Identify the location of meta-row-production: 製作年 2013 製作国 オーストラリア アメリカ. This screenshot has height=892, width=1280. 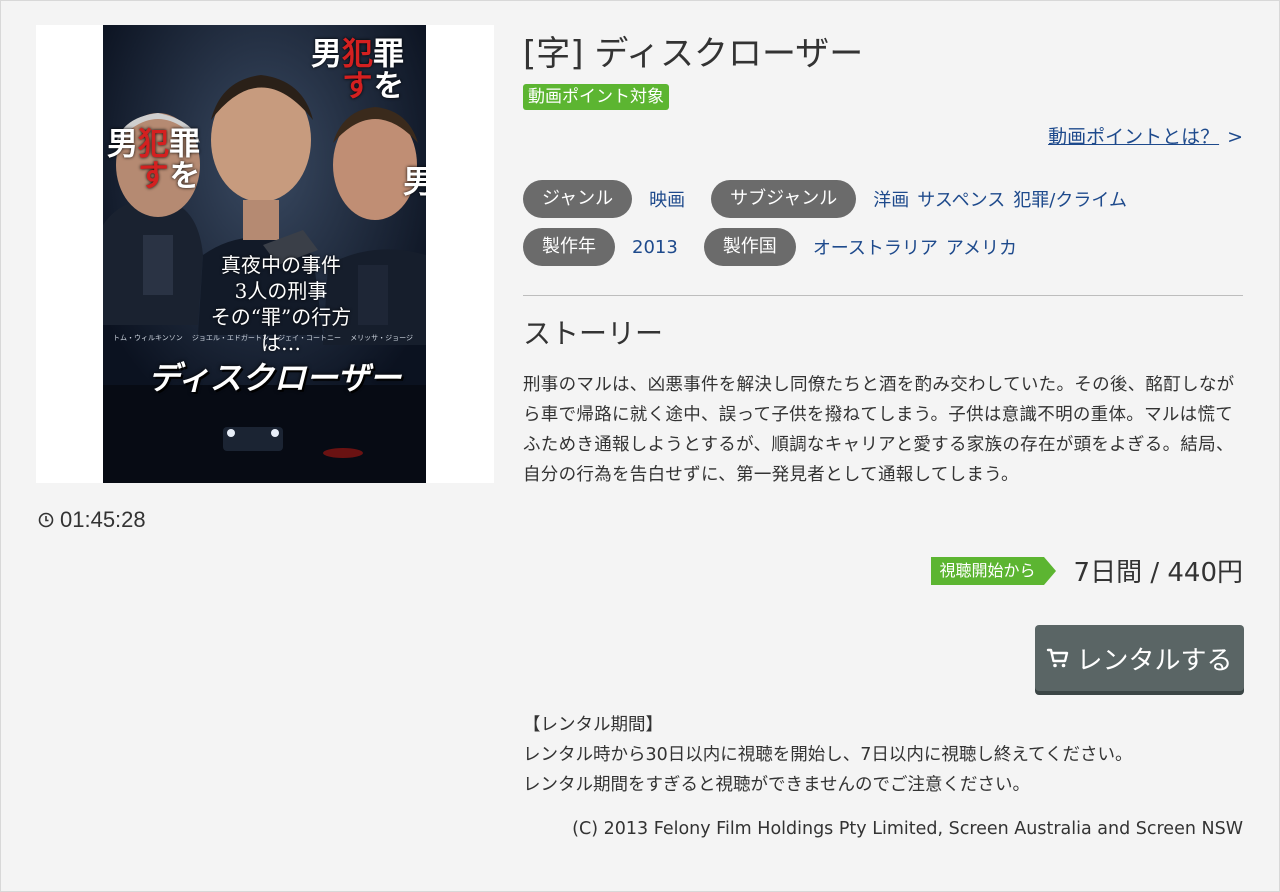
(783, 247).